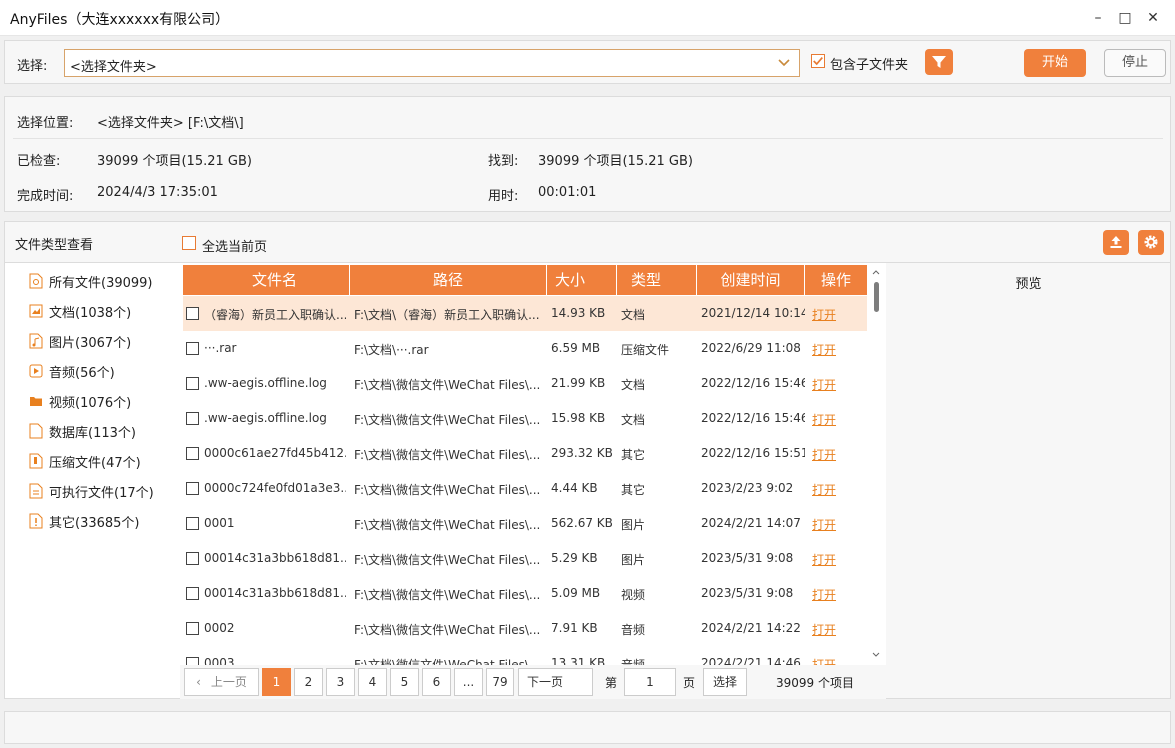  I want to click on gear-icon, so click(1151, 242).